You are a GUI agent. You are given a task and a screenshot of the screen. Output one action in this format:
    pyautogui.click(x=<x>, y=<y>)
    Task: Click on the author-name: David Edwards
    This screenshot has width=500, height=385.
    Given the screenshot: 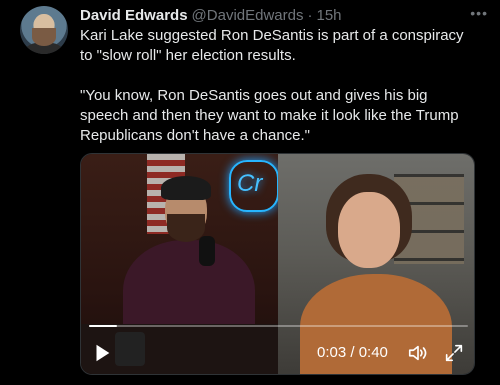 What is the action you would take?
    pyautogui.click(x=134, y=15)
    